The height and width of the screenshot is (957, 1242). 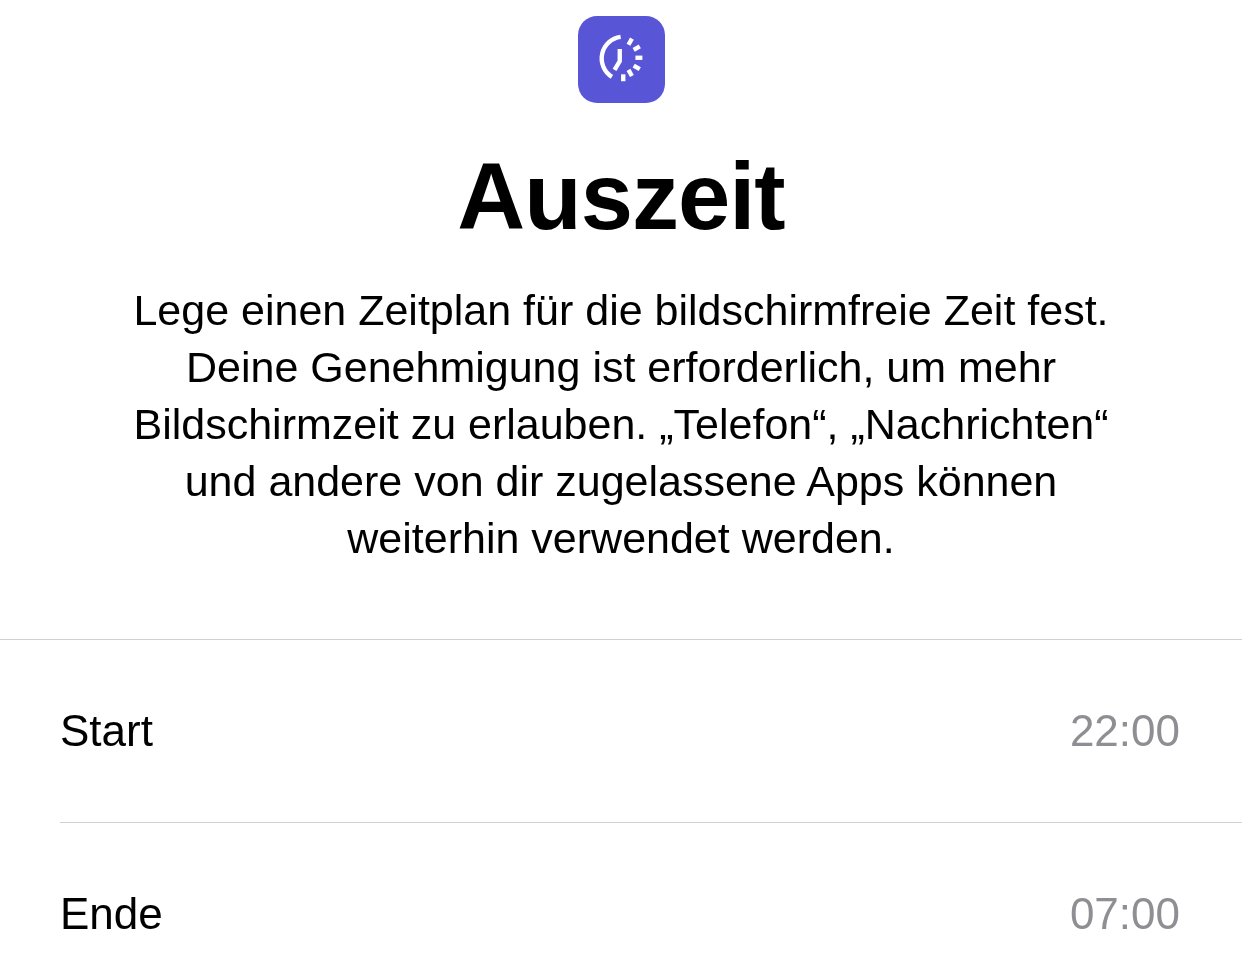 What do you see at coordinates (1124, 731) in the screenshot?
I see `time-value: 22:00` at bounding box center [1124, 731].